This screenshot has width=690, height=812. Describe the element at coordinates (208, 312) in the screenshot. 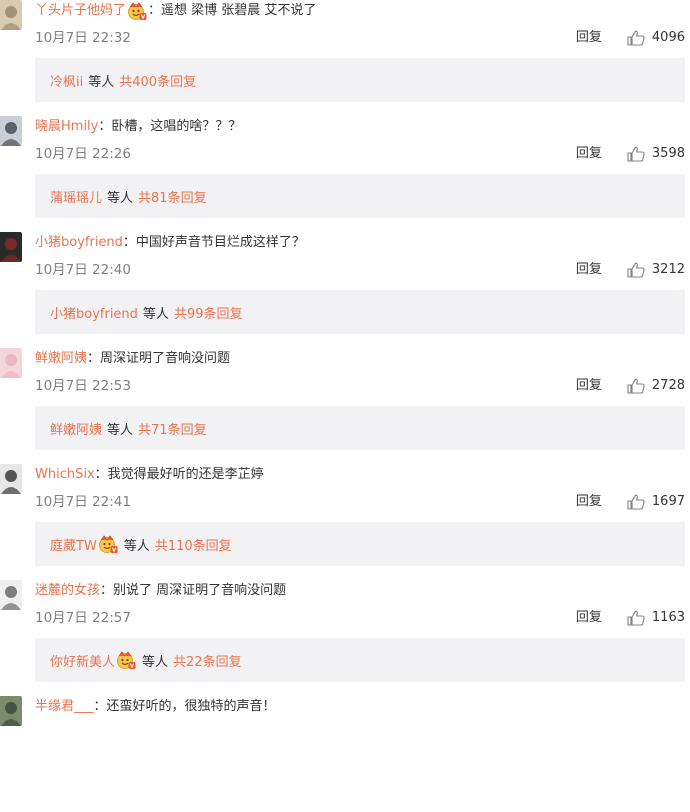

I see `view-all-replies-link: 共99条回复` at that location.